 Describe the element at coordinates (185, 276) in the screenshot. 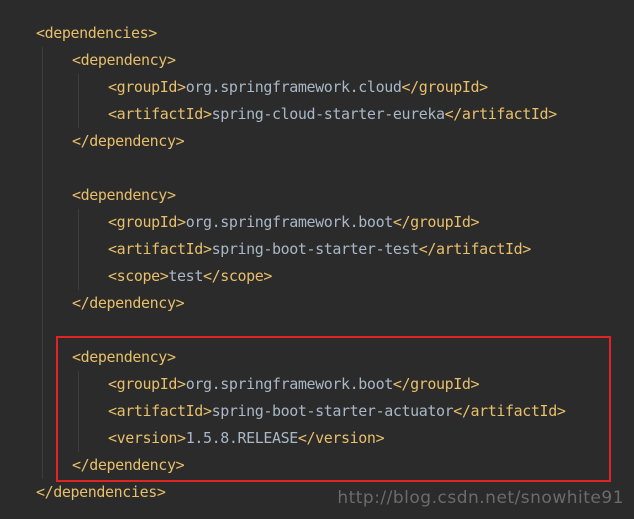

I see `xml-text: test` at that location.